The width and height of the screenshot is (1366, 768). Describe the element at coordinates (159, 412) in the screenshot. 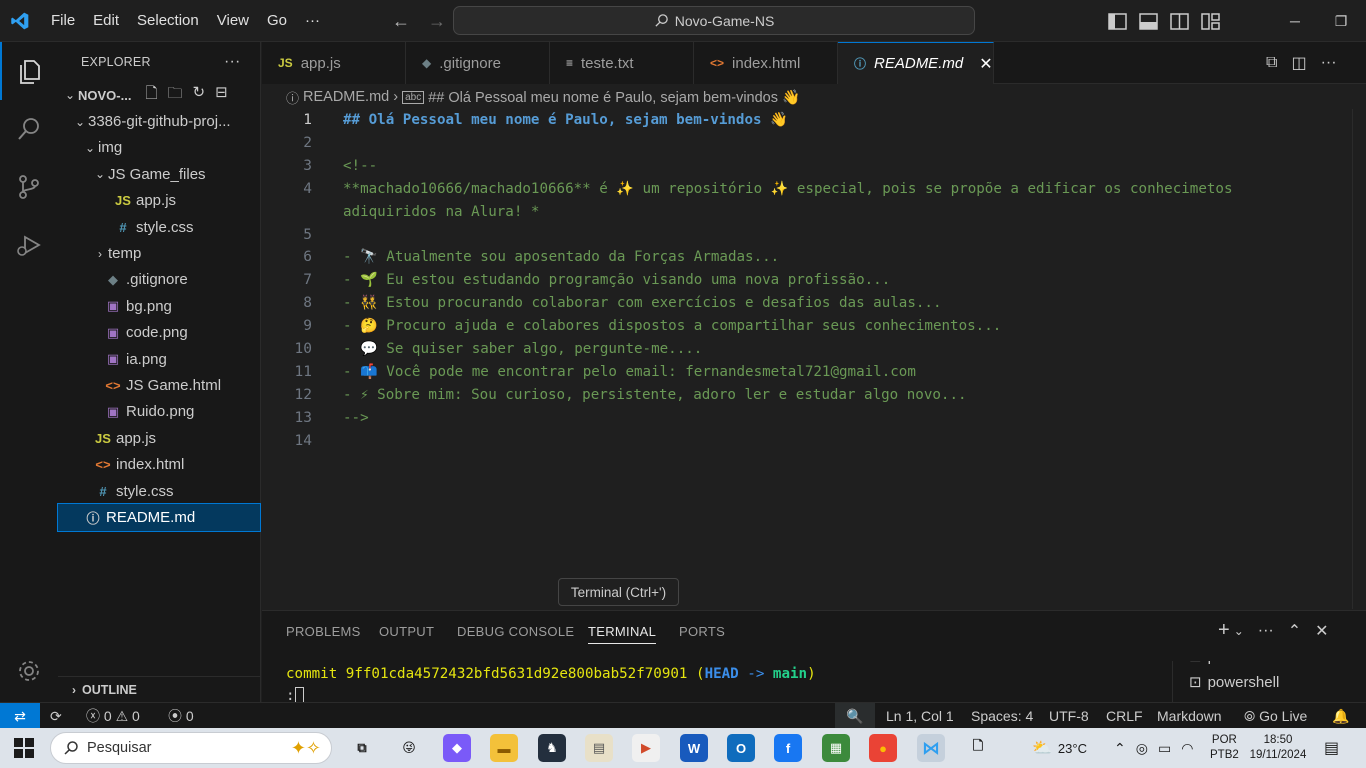

I see `tree-item: ▣ Ruido.png` at that location.